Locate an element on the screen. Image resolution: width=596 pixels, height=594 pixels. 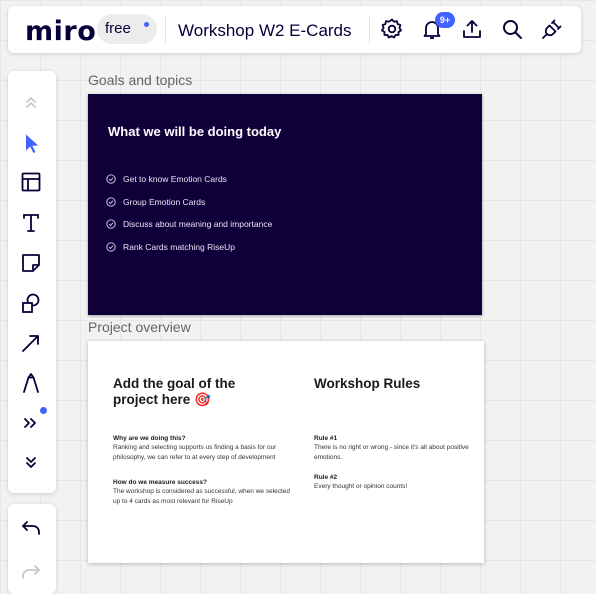
collapse-toolbar-button is located at coordinates (32, 104).